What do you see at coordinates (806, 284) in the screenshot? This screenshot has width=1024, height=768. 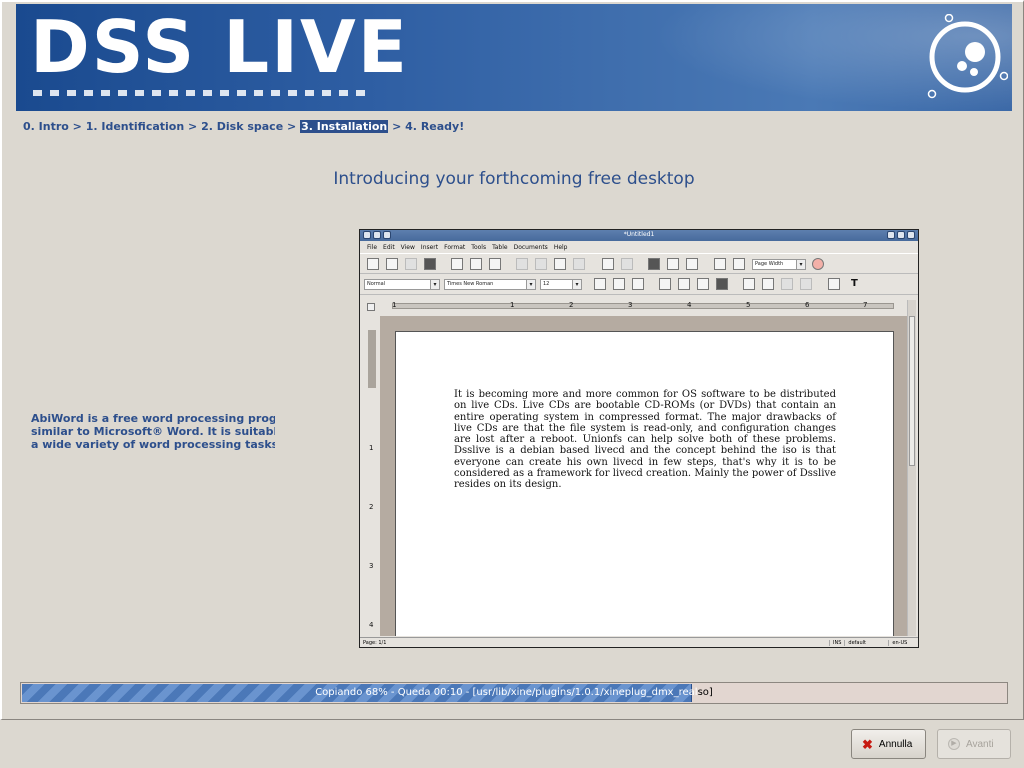 I see `indent-icon` at bounding box center [806, 284].